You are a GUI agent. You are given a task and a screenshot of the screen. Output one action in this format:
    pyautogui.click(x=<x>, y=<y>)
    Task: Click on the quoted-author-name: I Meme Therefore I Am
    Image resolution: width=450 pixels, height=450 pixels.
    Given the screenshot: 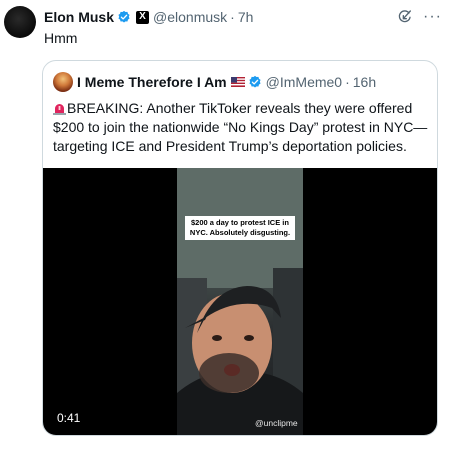 What is the action you would take?
    pyautogui.click(x=152, y=82)
    